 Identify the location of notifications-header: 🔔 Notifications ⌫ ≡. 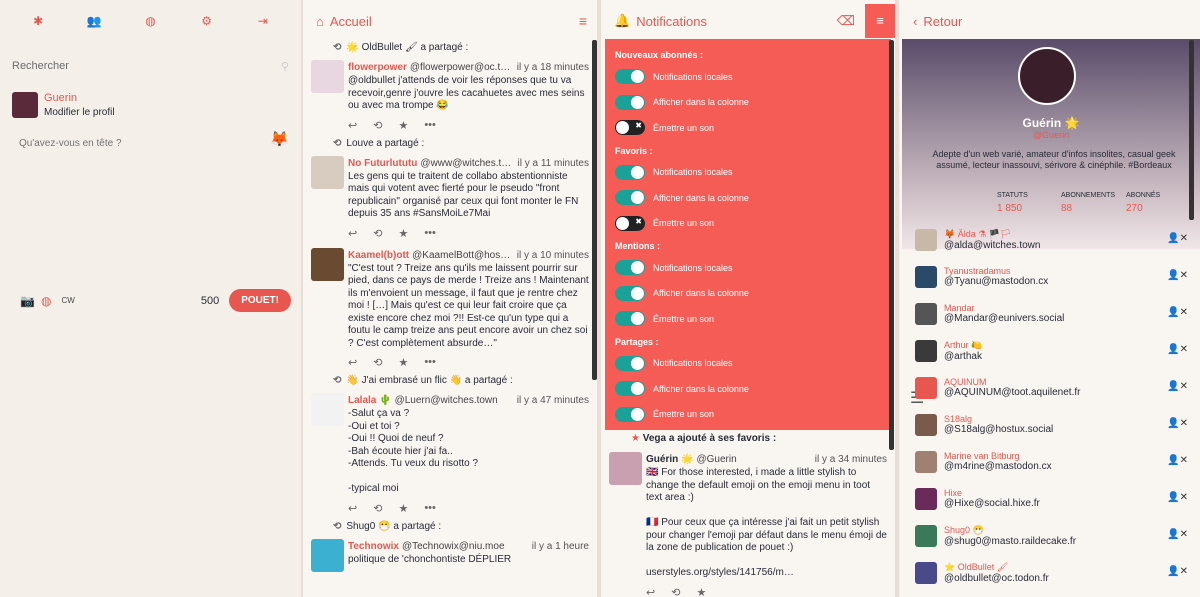
(748, 21).